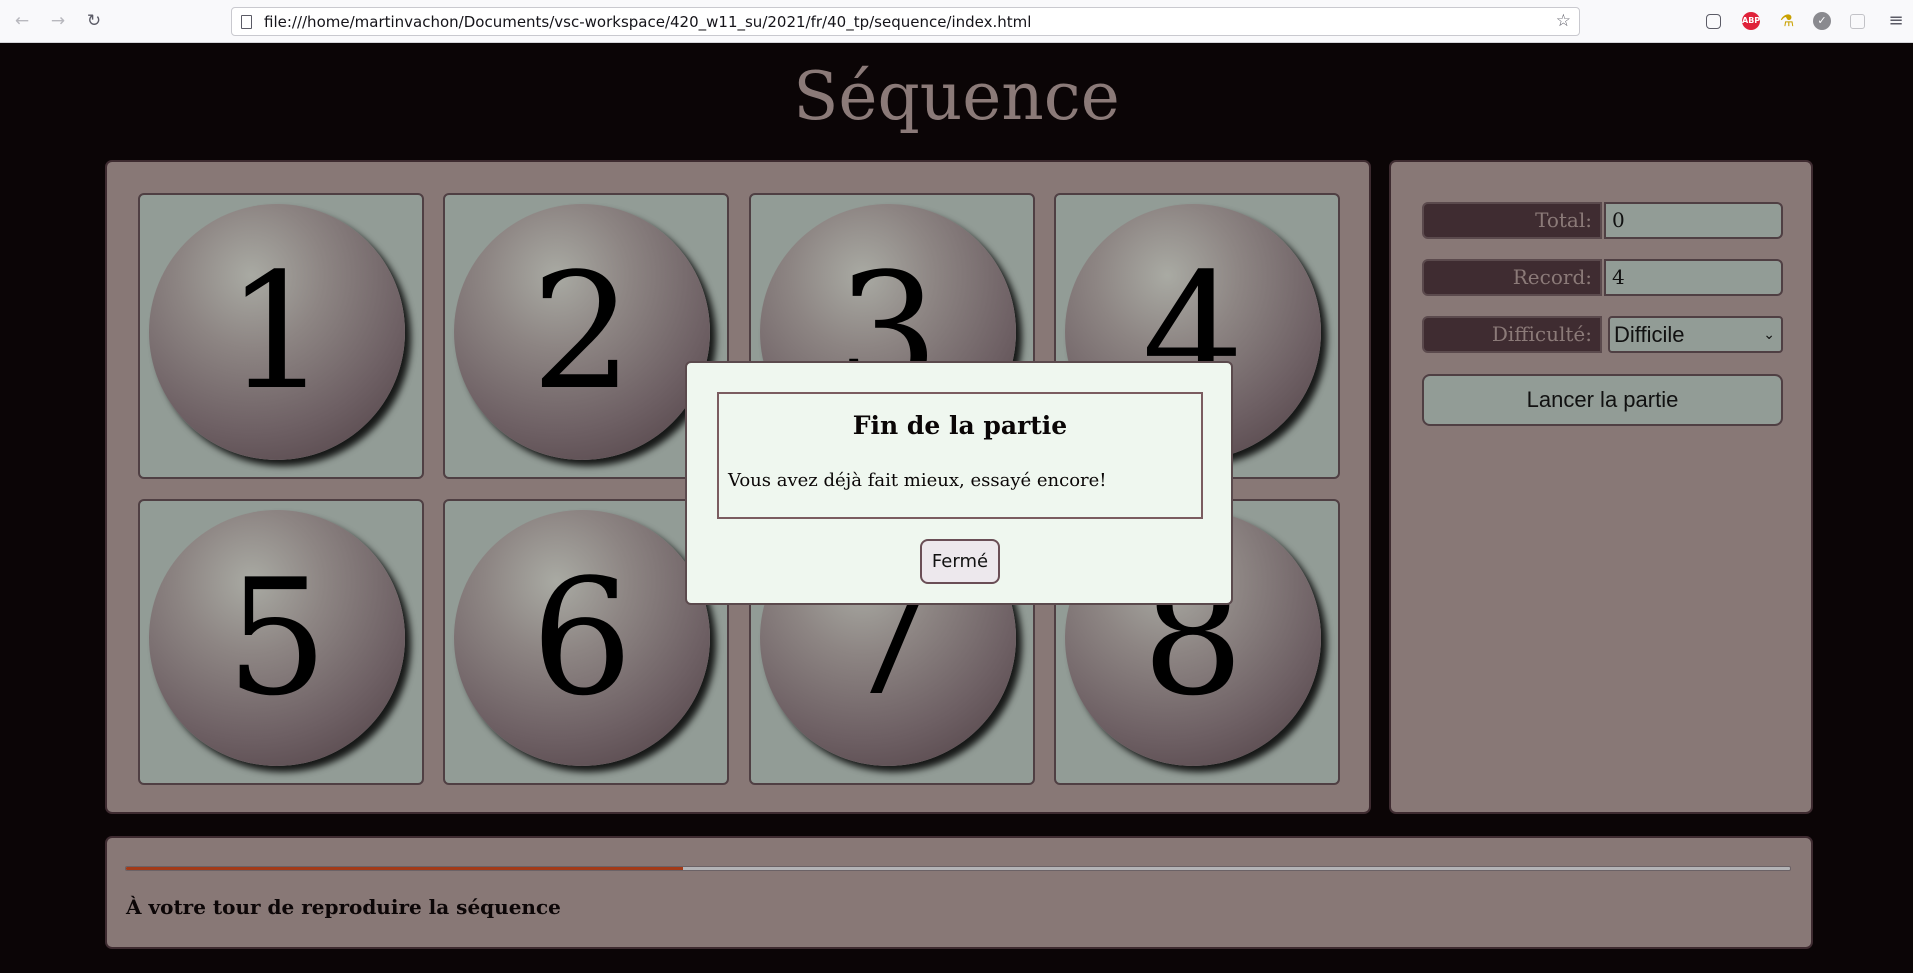 The height and width of the screenshot is (973, 1913). What do you see at coordinates (1649, 334) in the screenshot?
I see `difficulty-value: Difficile` at bounding box center [1649, 334].